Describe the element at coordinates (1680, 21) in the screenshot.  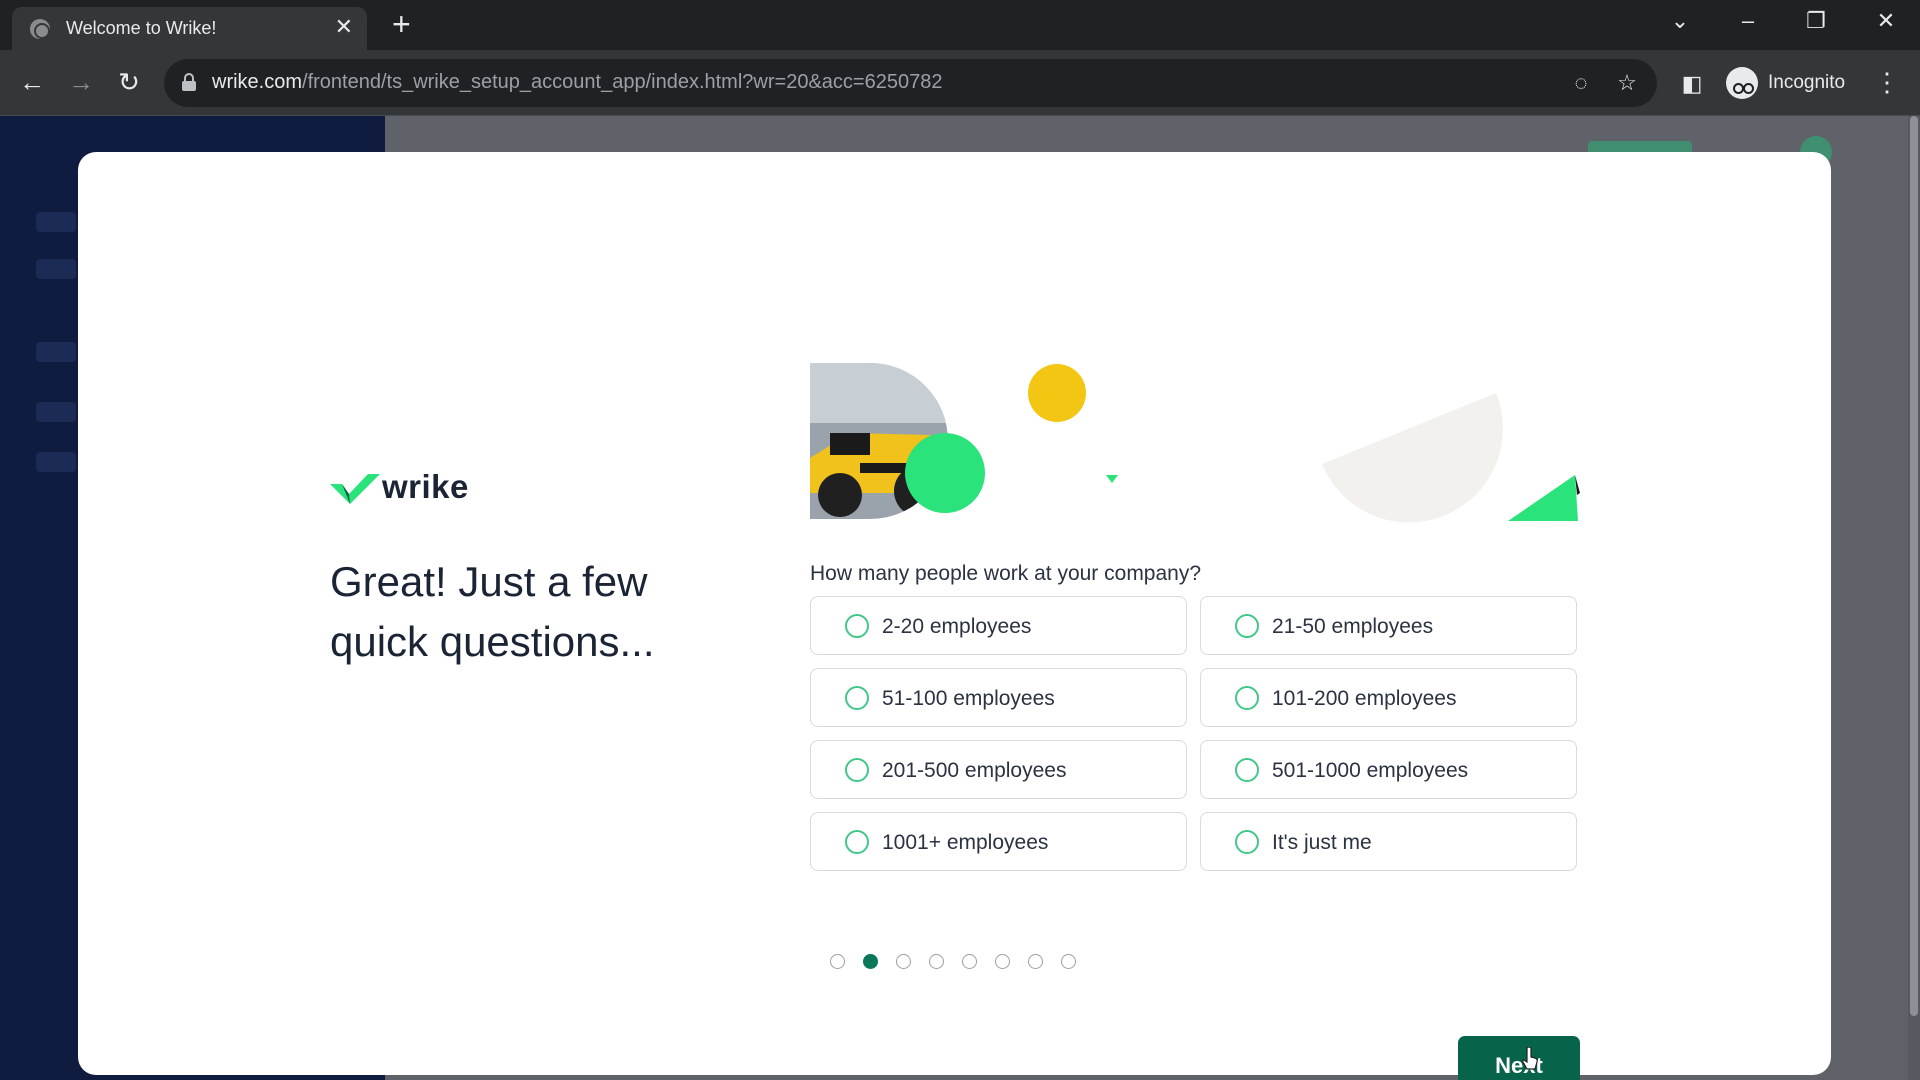
I see `tab-search-icon: ⌄` at that location.